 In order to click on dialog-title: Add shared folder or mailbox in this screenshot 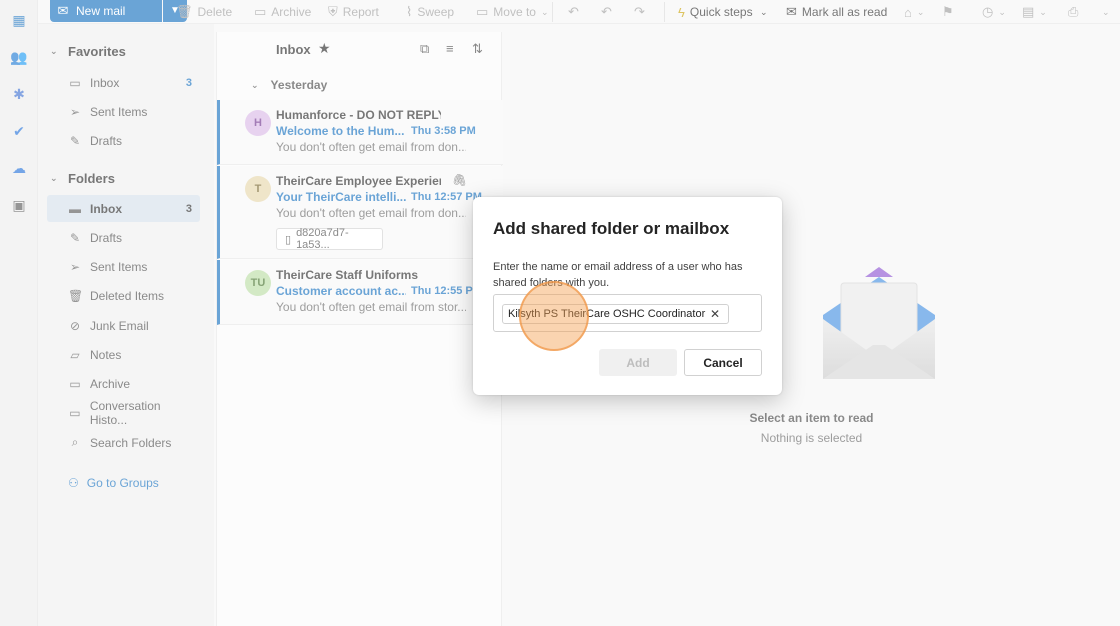, I will do `click(611, 228)`.